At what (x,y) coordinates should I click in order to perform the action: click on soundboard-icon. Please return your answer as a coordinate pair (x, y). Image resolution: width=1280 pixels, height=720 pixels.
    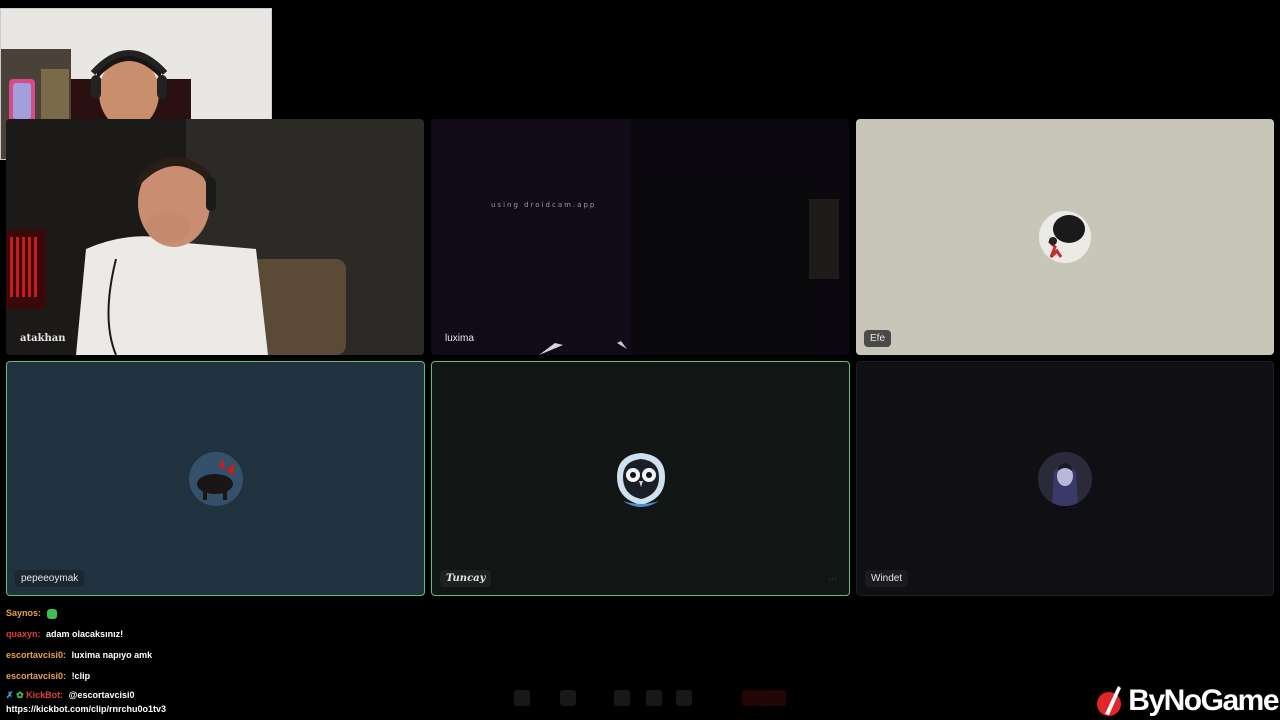
    Looking at the image, I should click on (684, 698).